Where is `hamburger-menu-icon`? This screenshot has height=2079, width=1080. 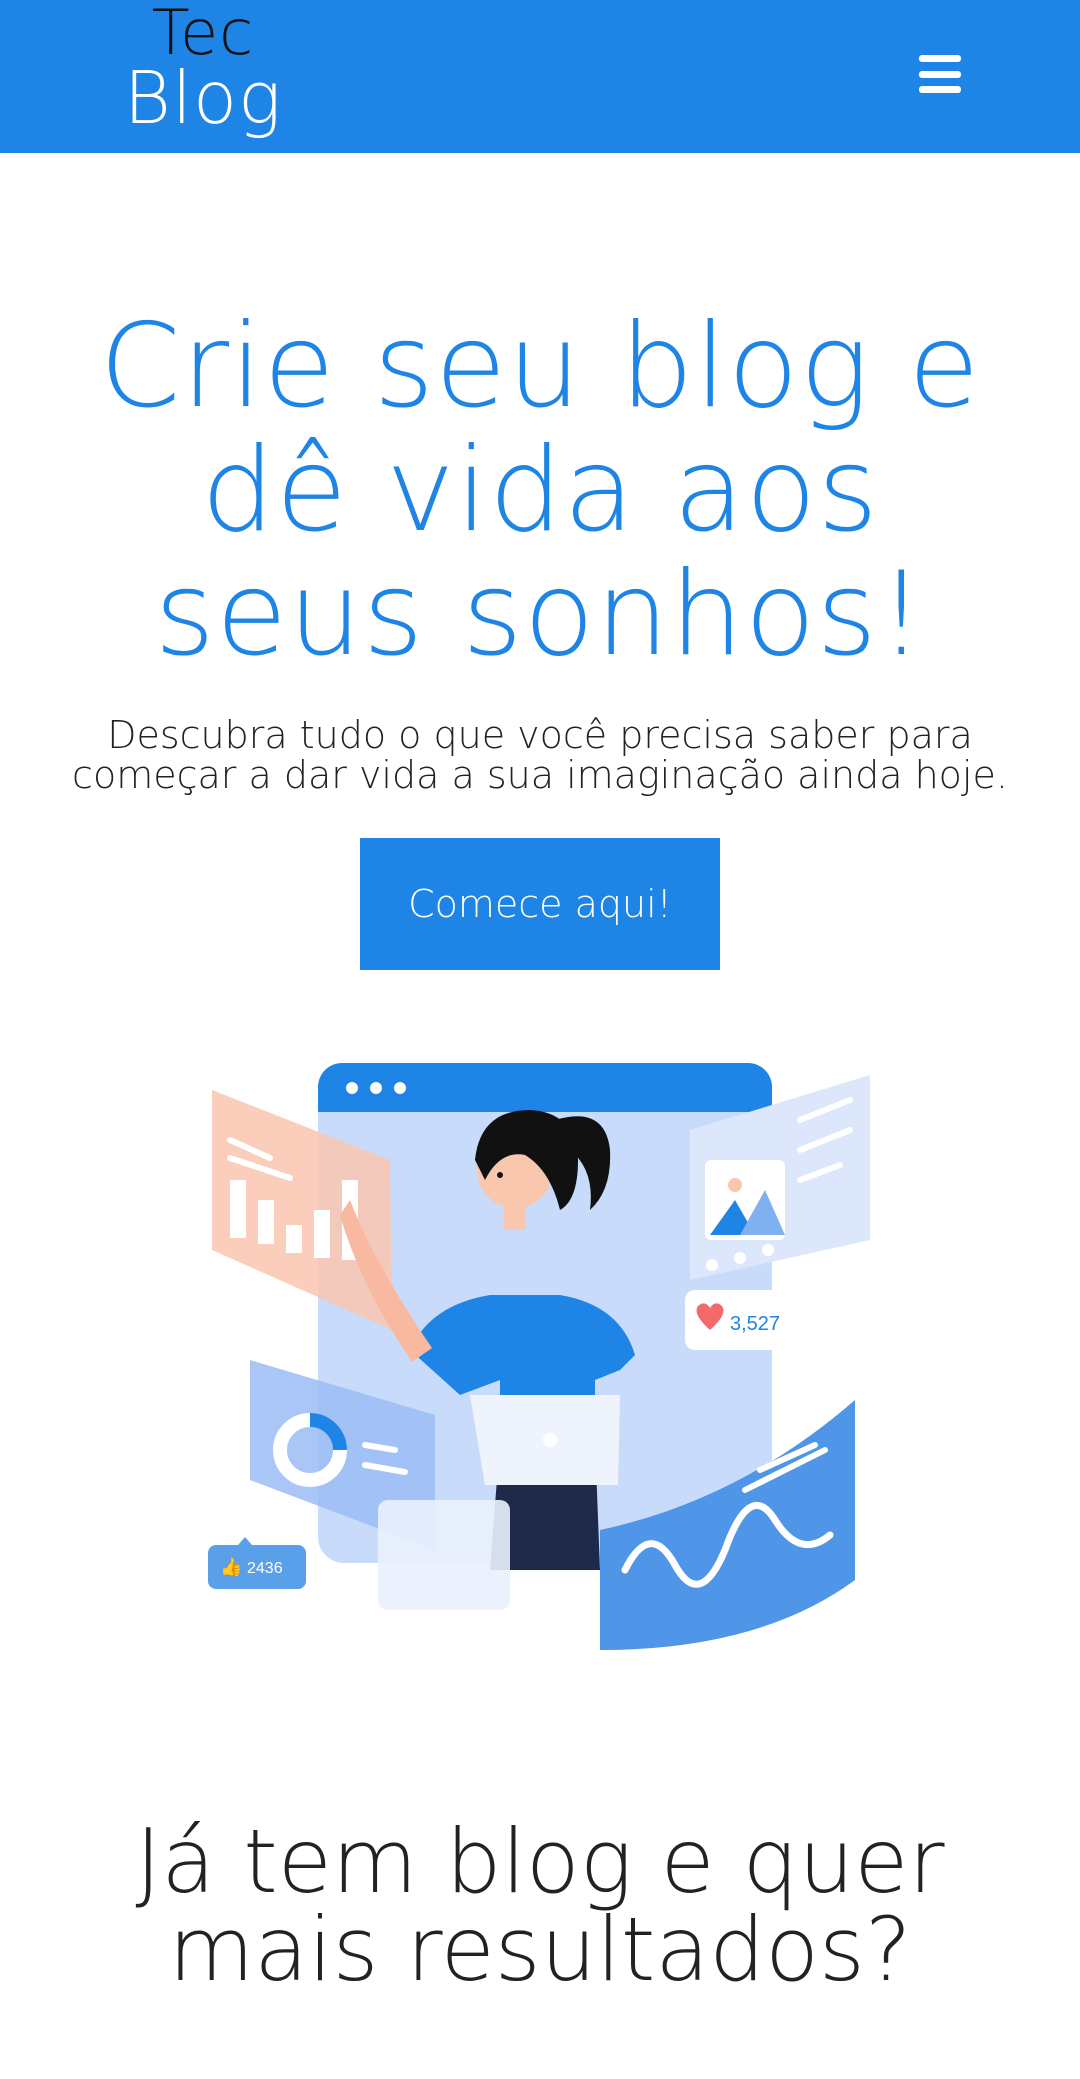
hamburger-menu-icon is located at coordinates (940, 74).